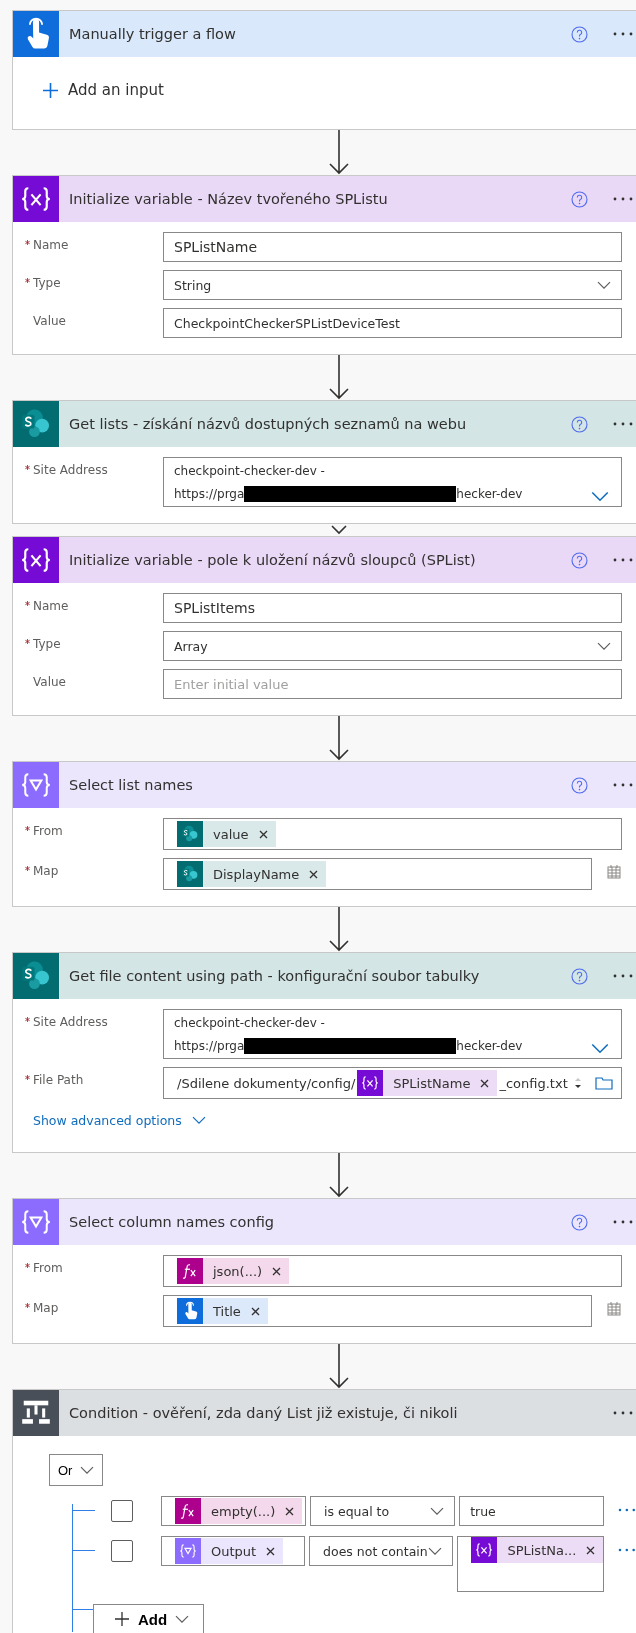 This screenshot has width=636, height=1633. What do you see at coordinates (392, 1271) in the screenshot?
I see `token-field: json(...)` at bounding box center [392, 1271].